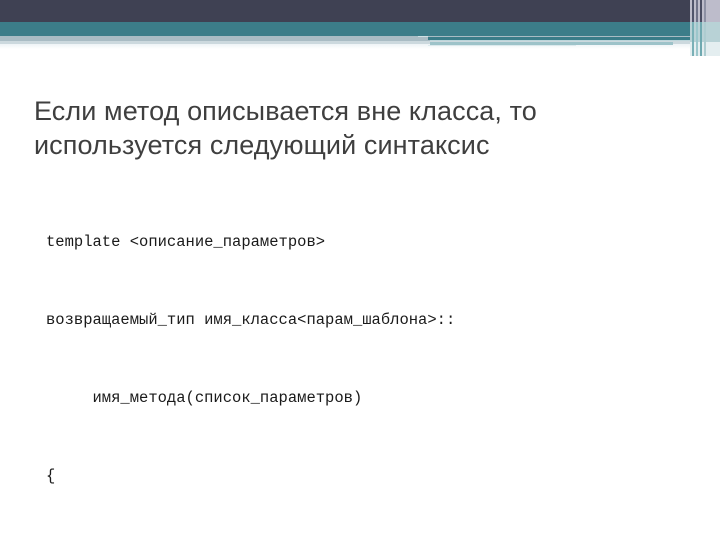 Image resolution: width=720 pixels, height=540 pixels. I want to click on header-accent-rule-tip, so click(423, 36).